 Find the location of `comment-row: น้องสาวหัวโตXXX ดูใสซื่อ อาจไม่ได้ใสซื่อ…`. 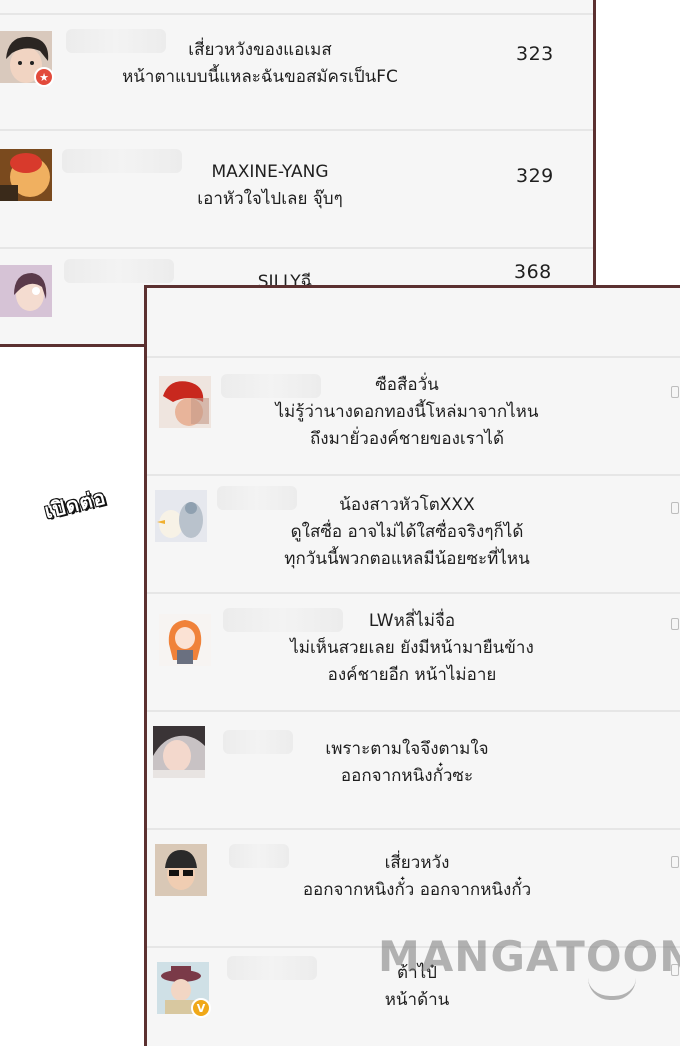

comment-row: น้องสาวหัวโตXXX ดูใสซื่อ อาจไม่ได้ใสซื่อ… is located at coordinates (413, 535).